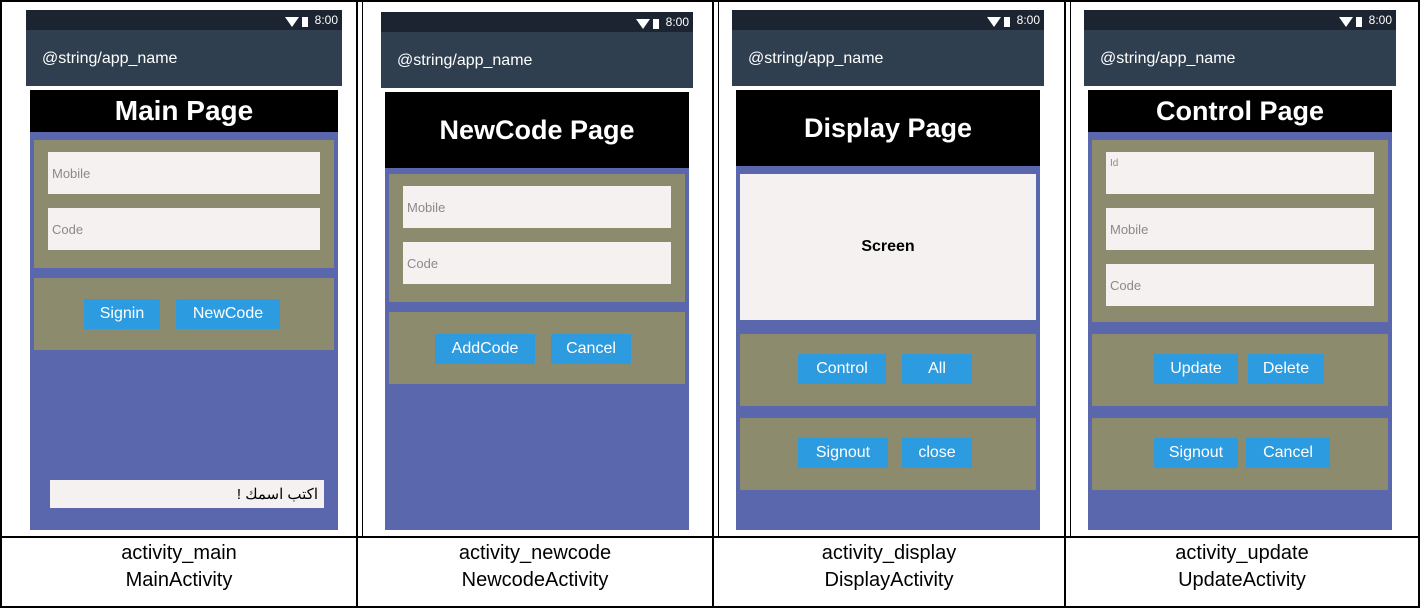 This screenshot has height=608, width=1420. Describe the element at coordinates (179, 567) in the screenshot. I see `caption-main: activity_main MainActivity` at that location.